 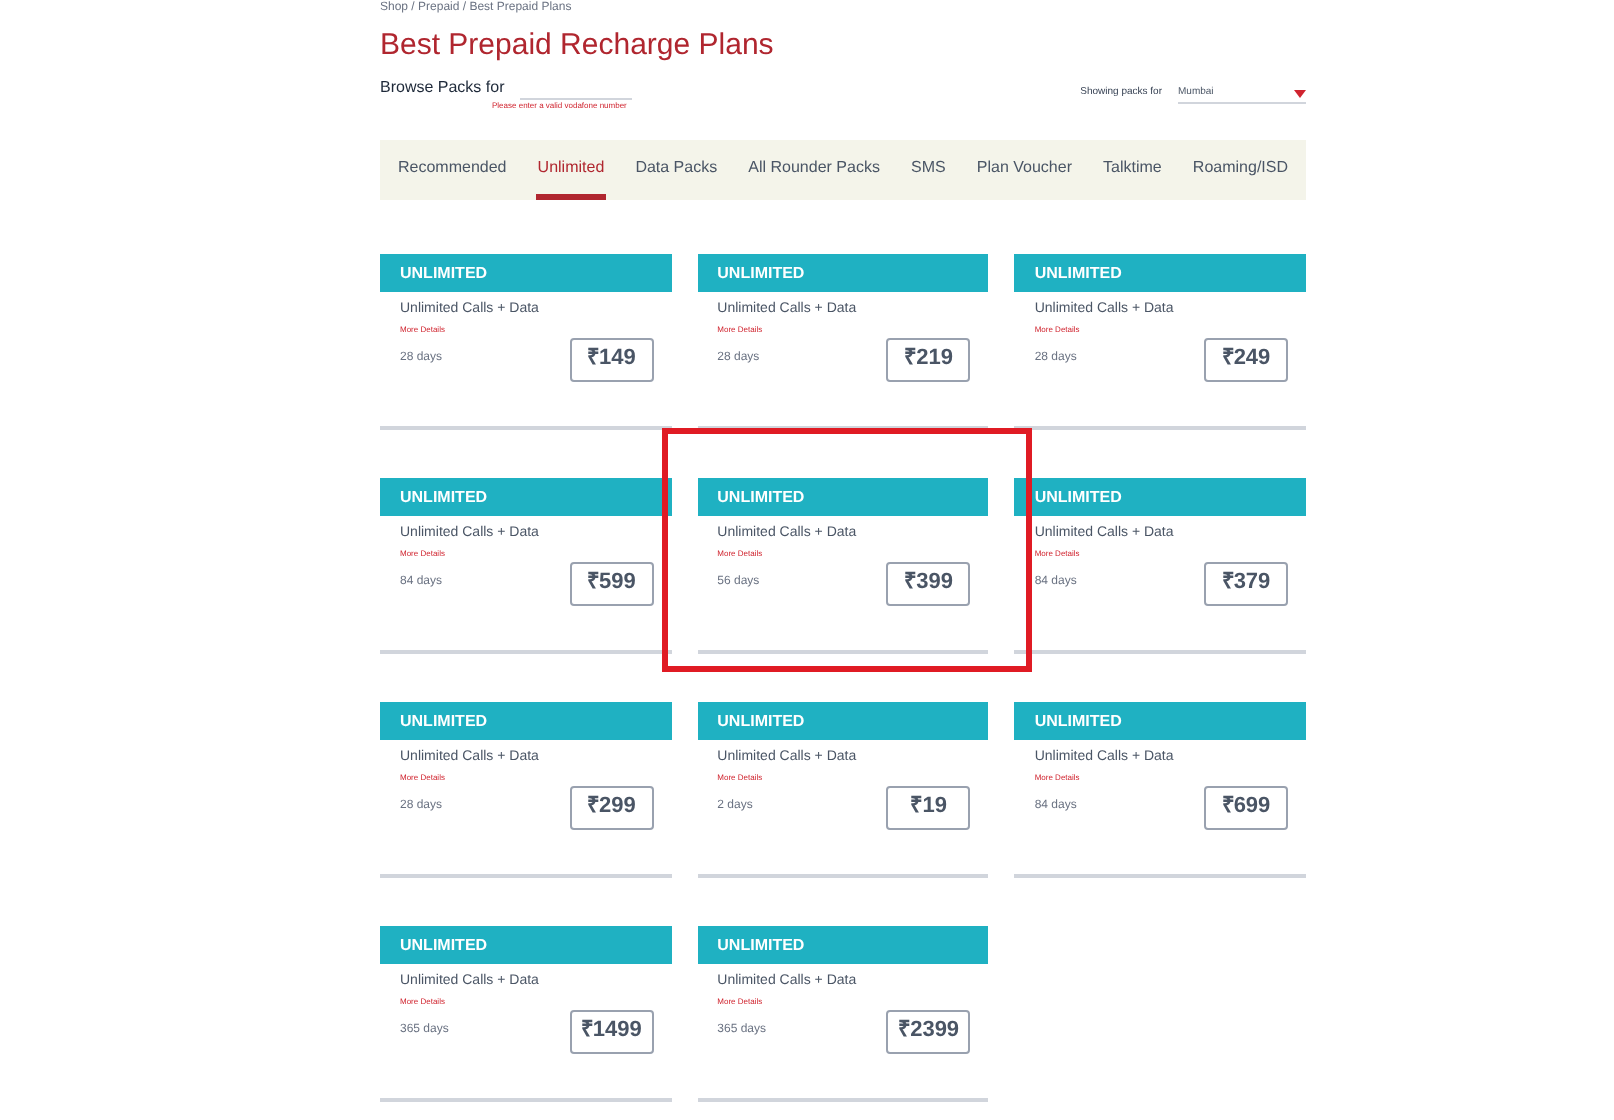 What do you see at coordinates (928, 583) in the screenshot?
I see `price-button: ₹399` at bounding box center [928, 583].